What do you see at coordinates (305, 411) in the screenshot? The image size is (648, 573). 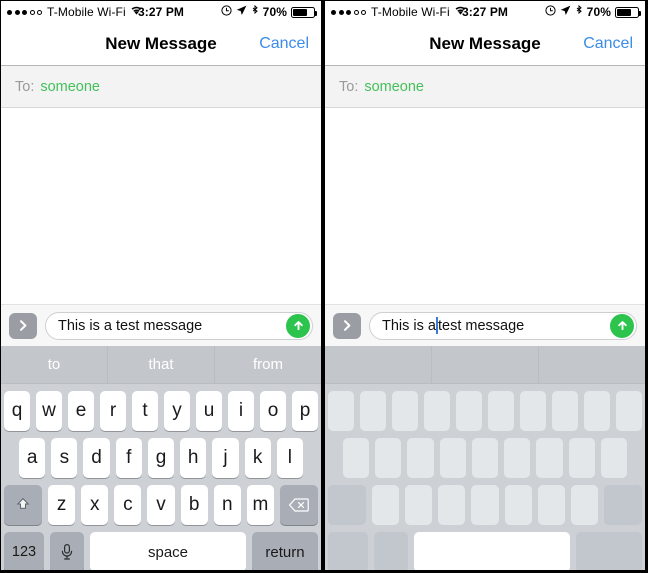 I see `key-p: p` at bounding box center [305, 411].